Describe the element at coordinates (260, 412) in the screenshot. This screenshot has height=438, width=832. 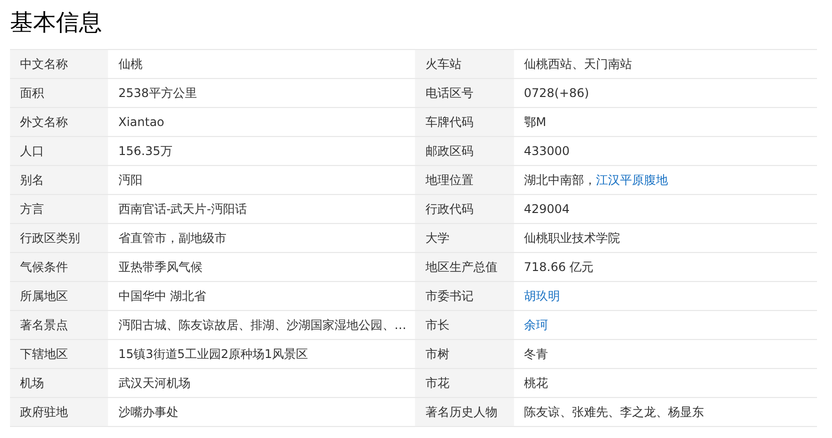
I see `field-value: 沙嘴办事处` at that location.